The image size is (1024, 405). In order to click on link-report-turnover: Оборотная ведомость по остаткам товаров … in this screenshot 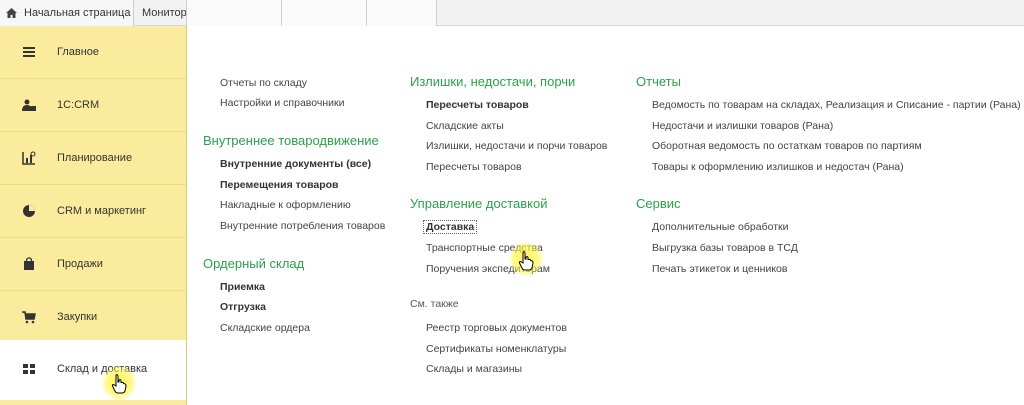, I will do `click(787, 146)`.